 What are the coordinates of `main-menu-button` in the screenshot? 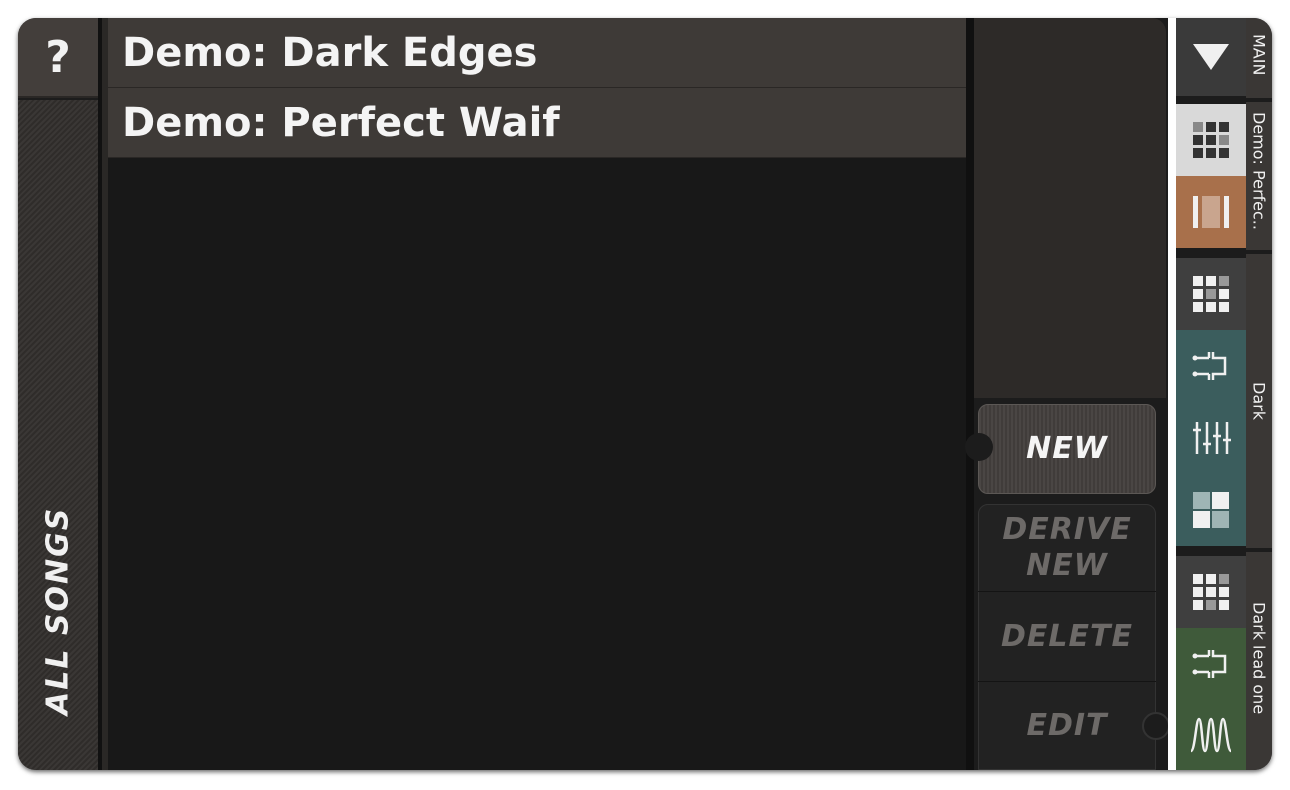 It's located at (1211, 57).